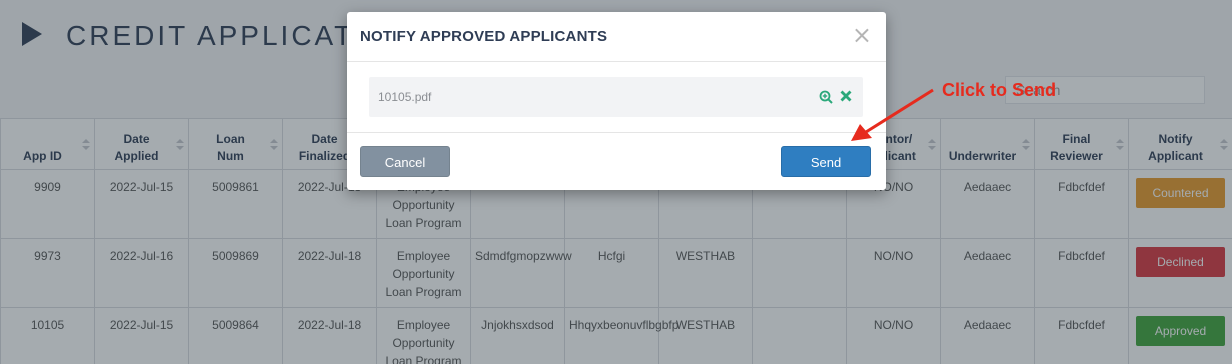 This screenshot has width=1232, height=364. I want to click on attachment-row: 10105.pdf, so click(616, 97).